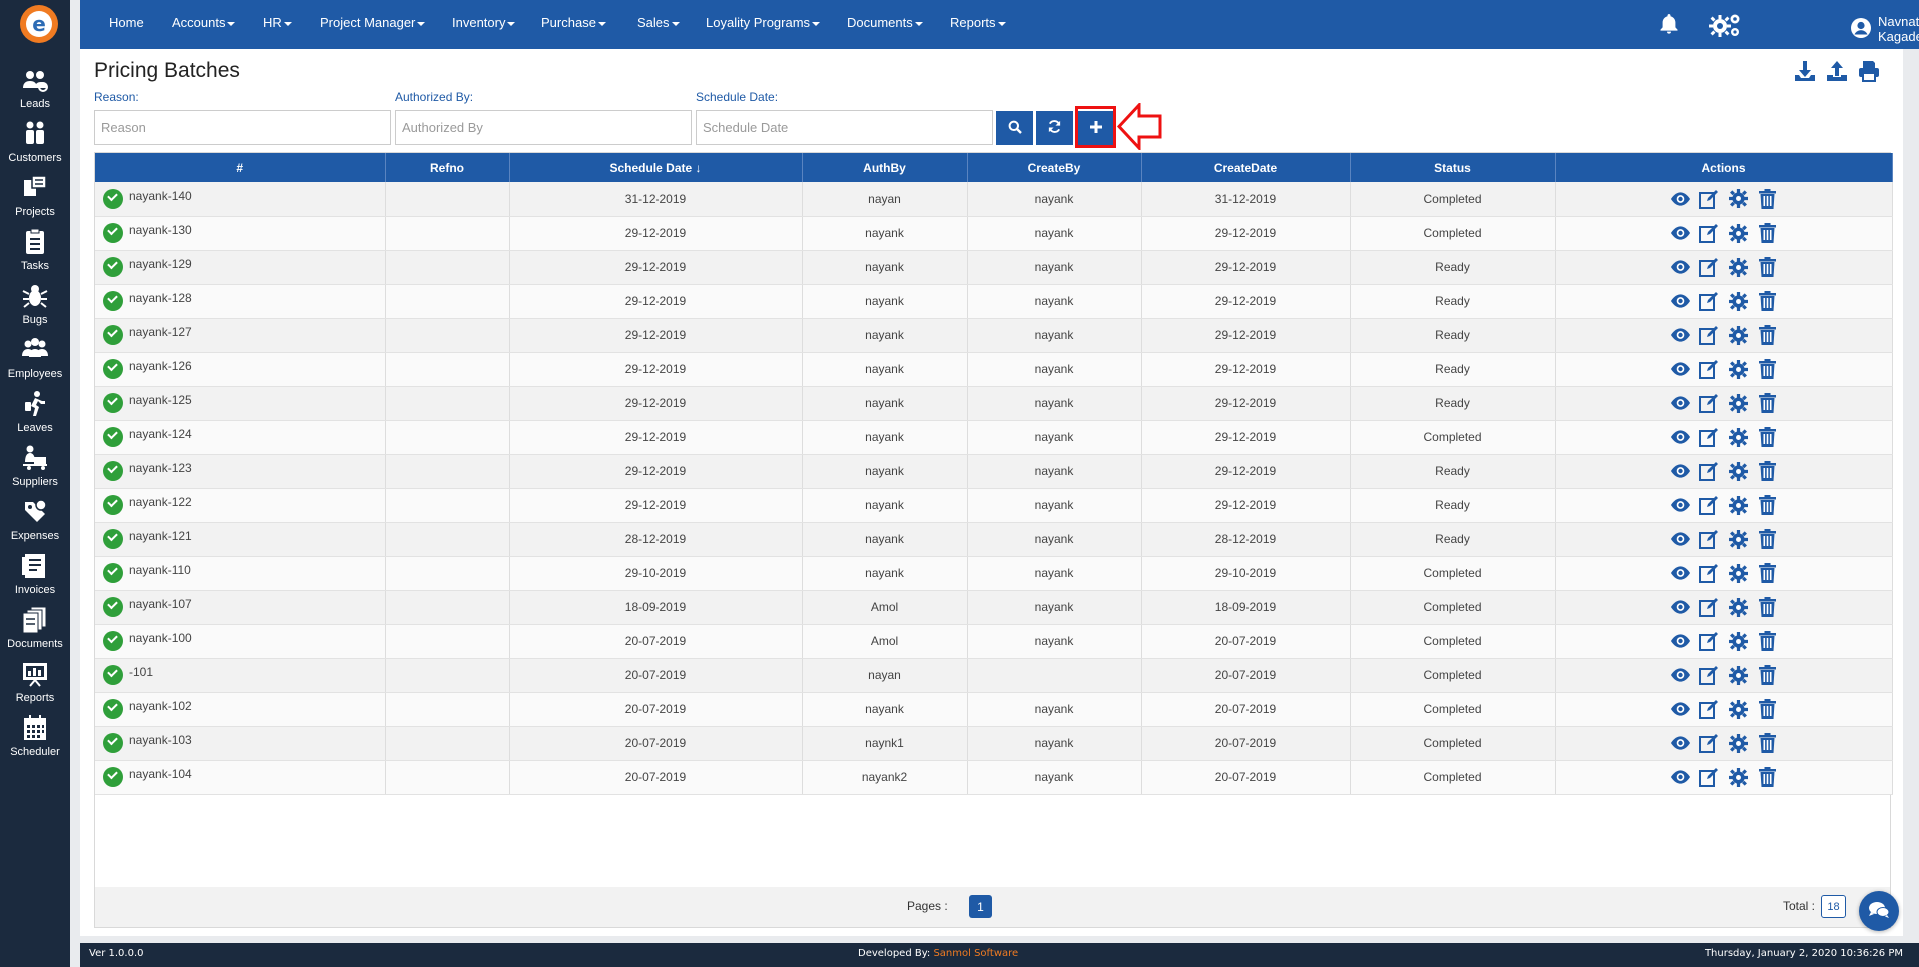  What do you see at coordinates (204, 22) in the screenshot?
I see `nav-item-accounts: Accounts` at bounding box center [204, 22].